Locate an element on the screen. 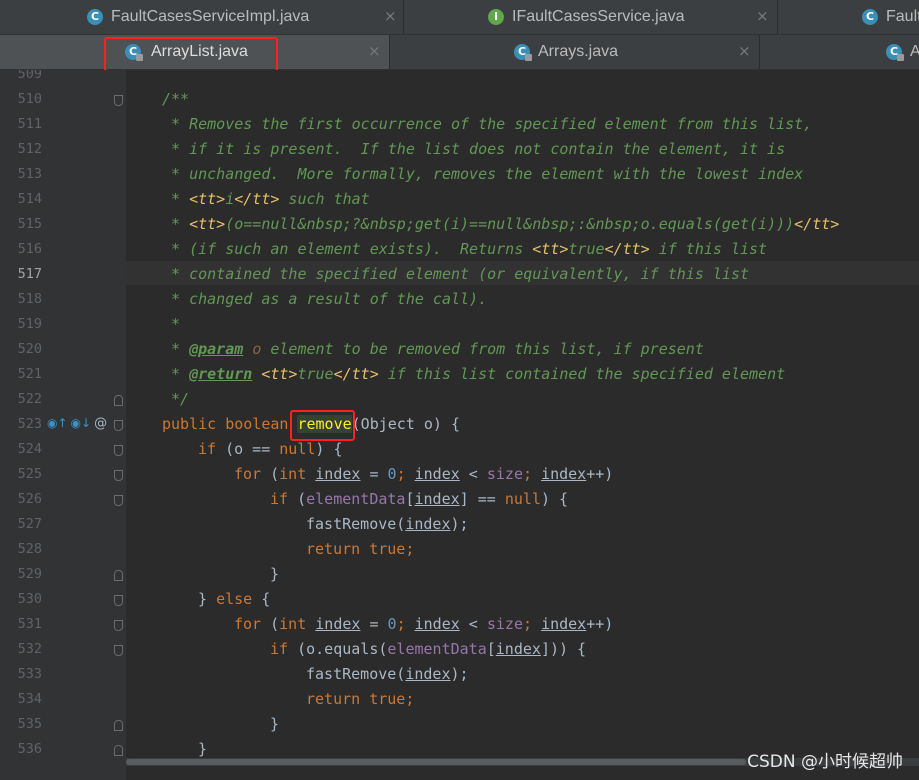 Image resolution: width=919 pixels, height=780 pixels. current-line-number: 517 is located at coordinates (29, 274).